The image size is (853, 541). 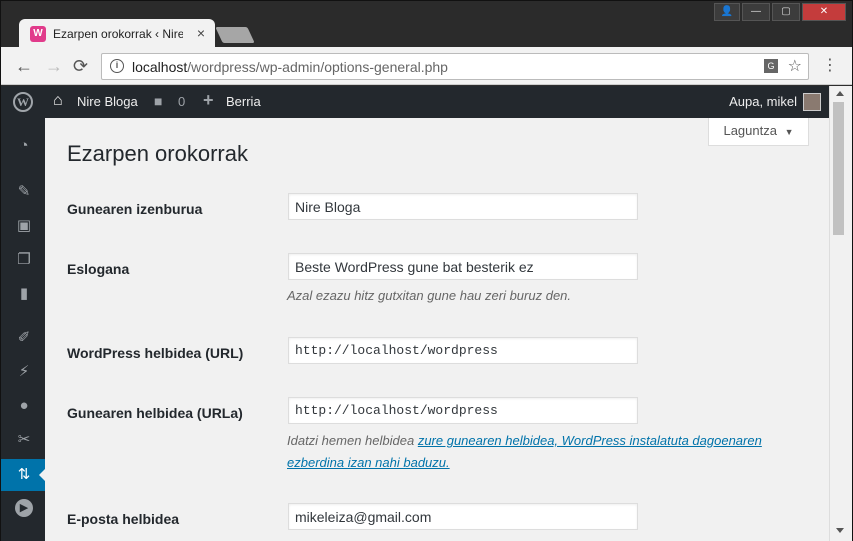 What do you see at coordinates (795, 66) in the screenshot?
I see `bookmark-star-icon: ☆` at bounding box center [795, 66].